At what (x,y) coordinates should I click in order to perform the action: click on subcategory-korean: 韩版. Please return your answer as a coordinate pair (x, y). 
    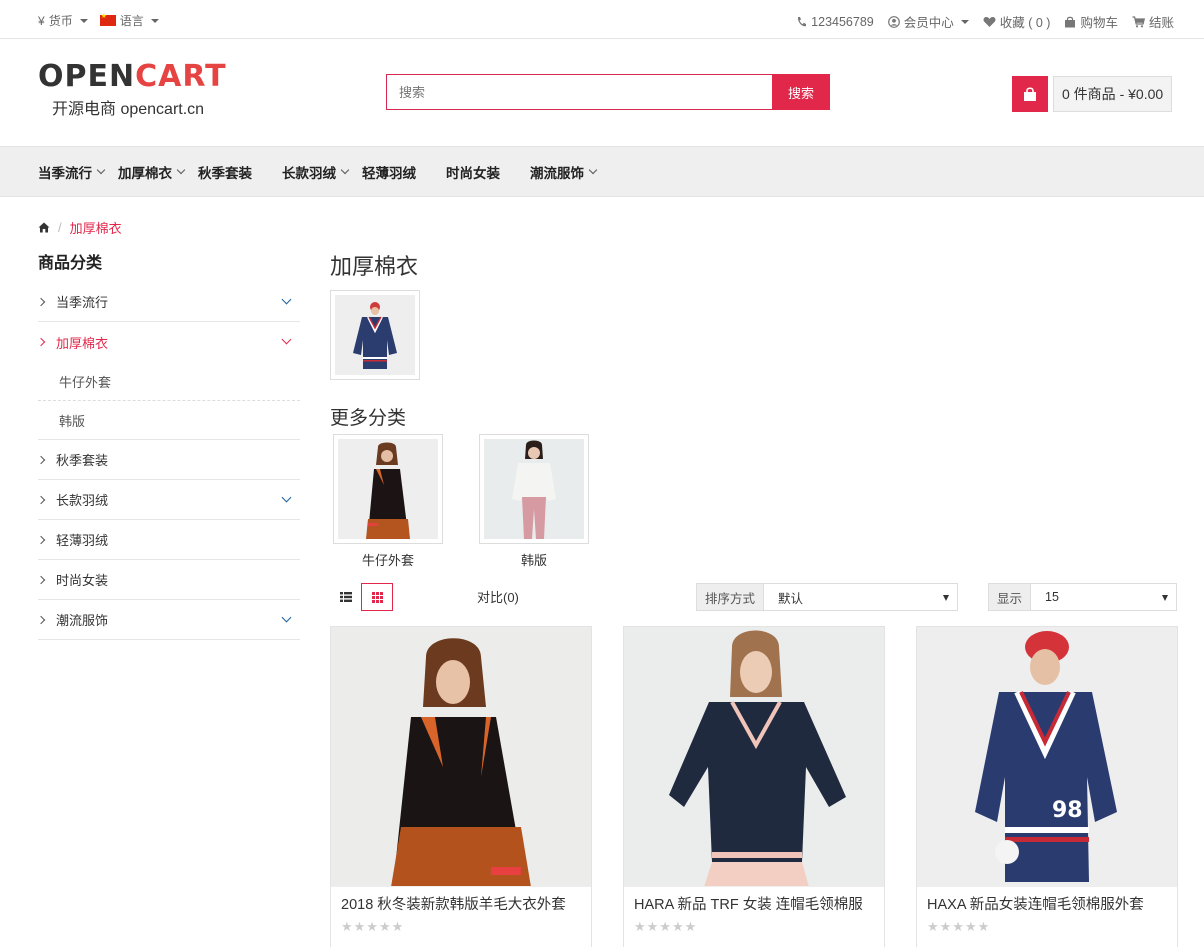
    Looking at the image, I should click on (534, 501).